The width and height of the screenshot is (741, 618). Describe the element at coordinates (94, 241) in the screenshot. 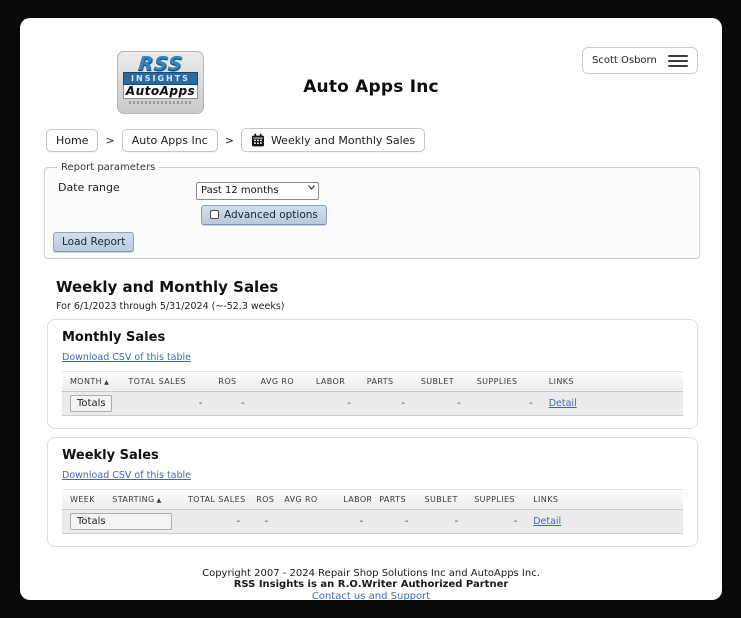

I see `load-report-button: Load Report` at that location.